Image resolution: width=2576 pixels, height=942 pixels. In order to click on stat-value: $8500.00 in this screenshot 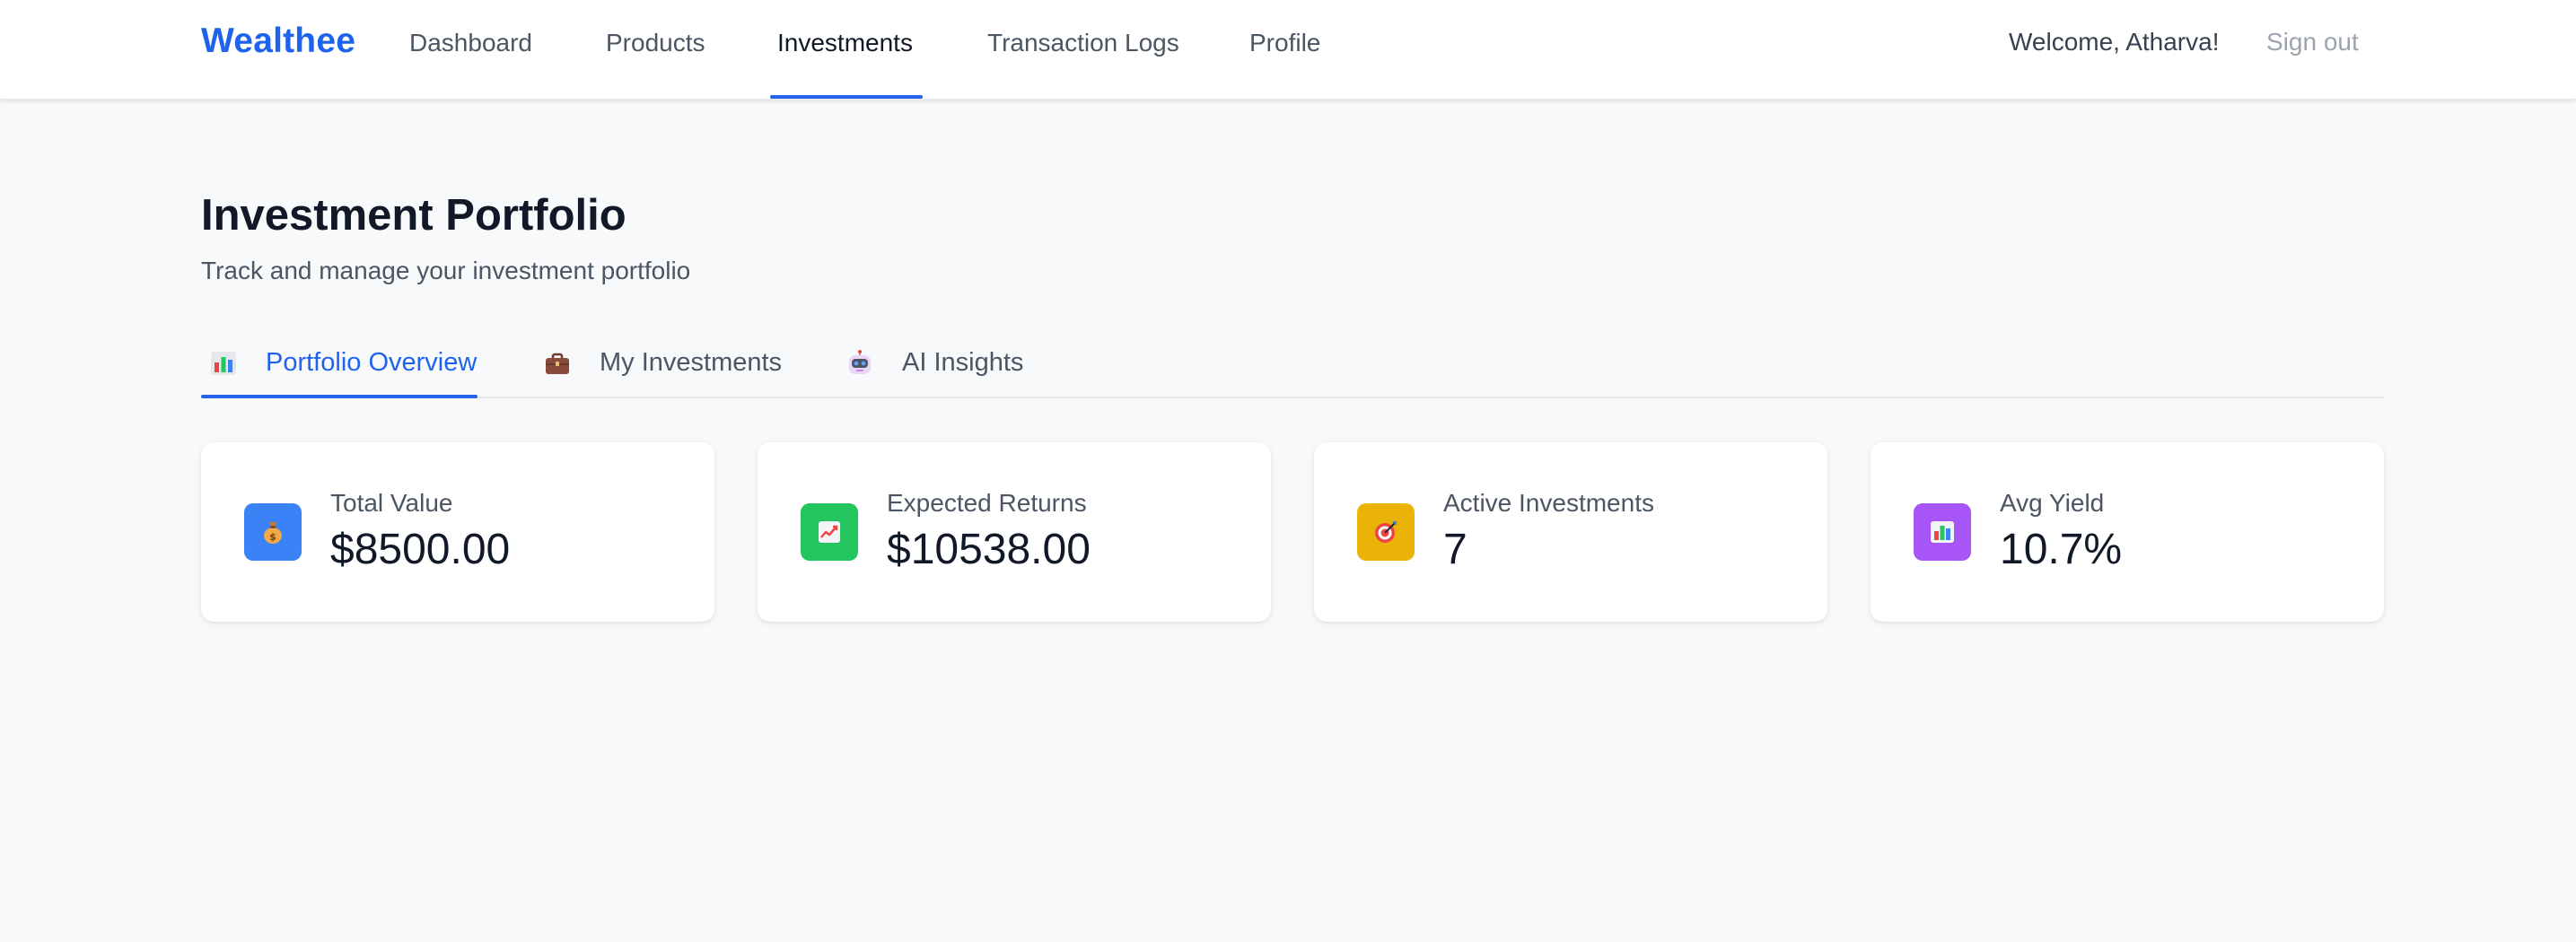, I will do `click(420, 549)`.